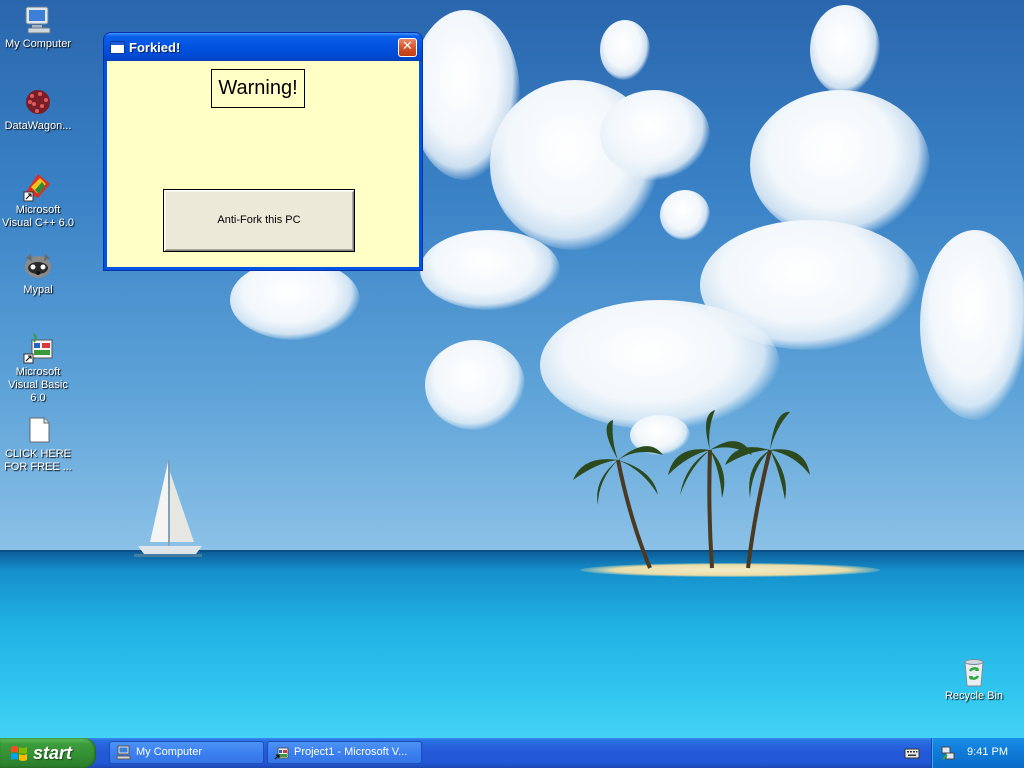 Image resolution: width=1024 pixels, height=768 pixels. I want to click on desktop-icon-mypal: Mypal, so click(38, 273).